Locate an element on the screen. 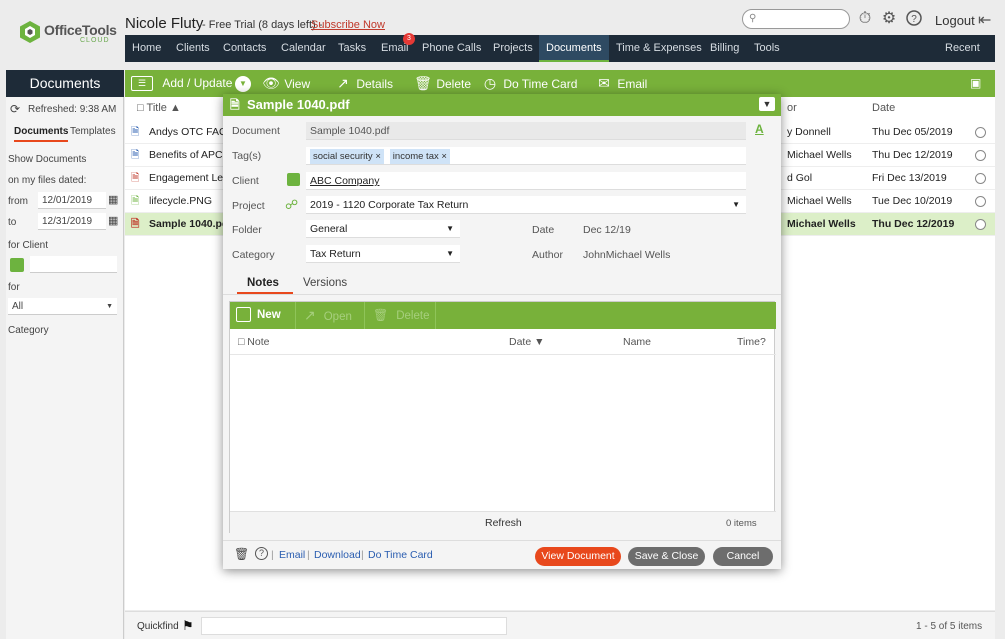 Image resolution: width=1005 pixels, height=639 pixels. add-dropdown-button: ▼ is located at coordinates (243, 83).